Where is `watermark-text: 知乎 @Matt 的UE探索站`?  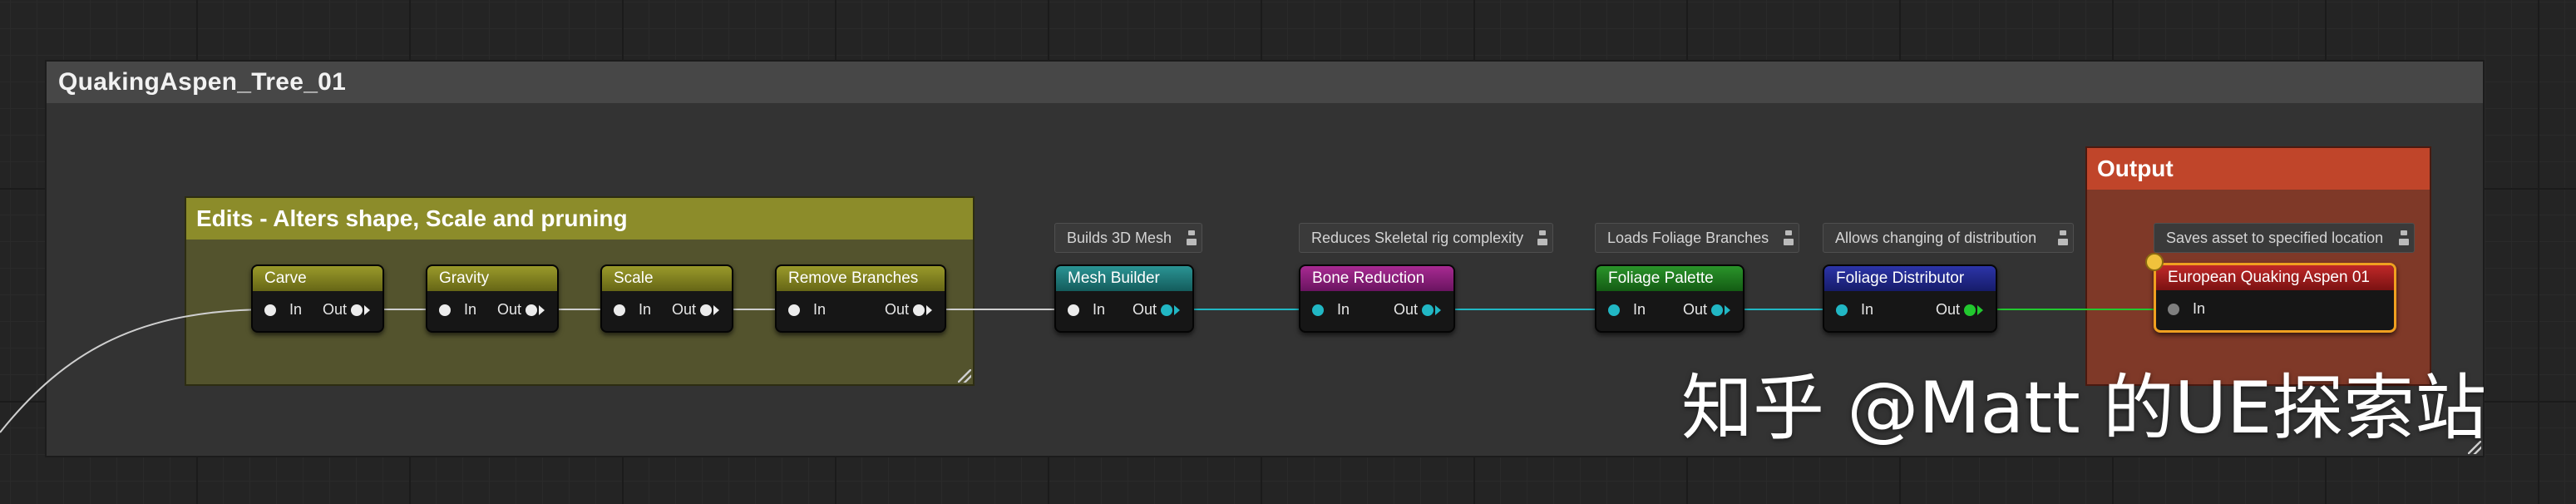 watermark-text: 知乎 @Matt 的UE探索站 is located at coordinates (2084, 408).